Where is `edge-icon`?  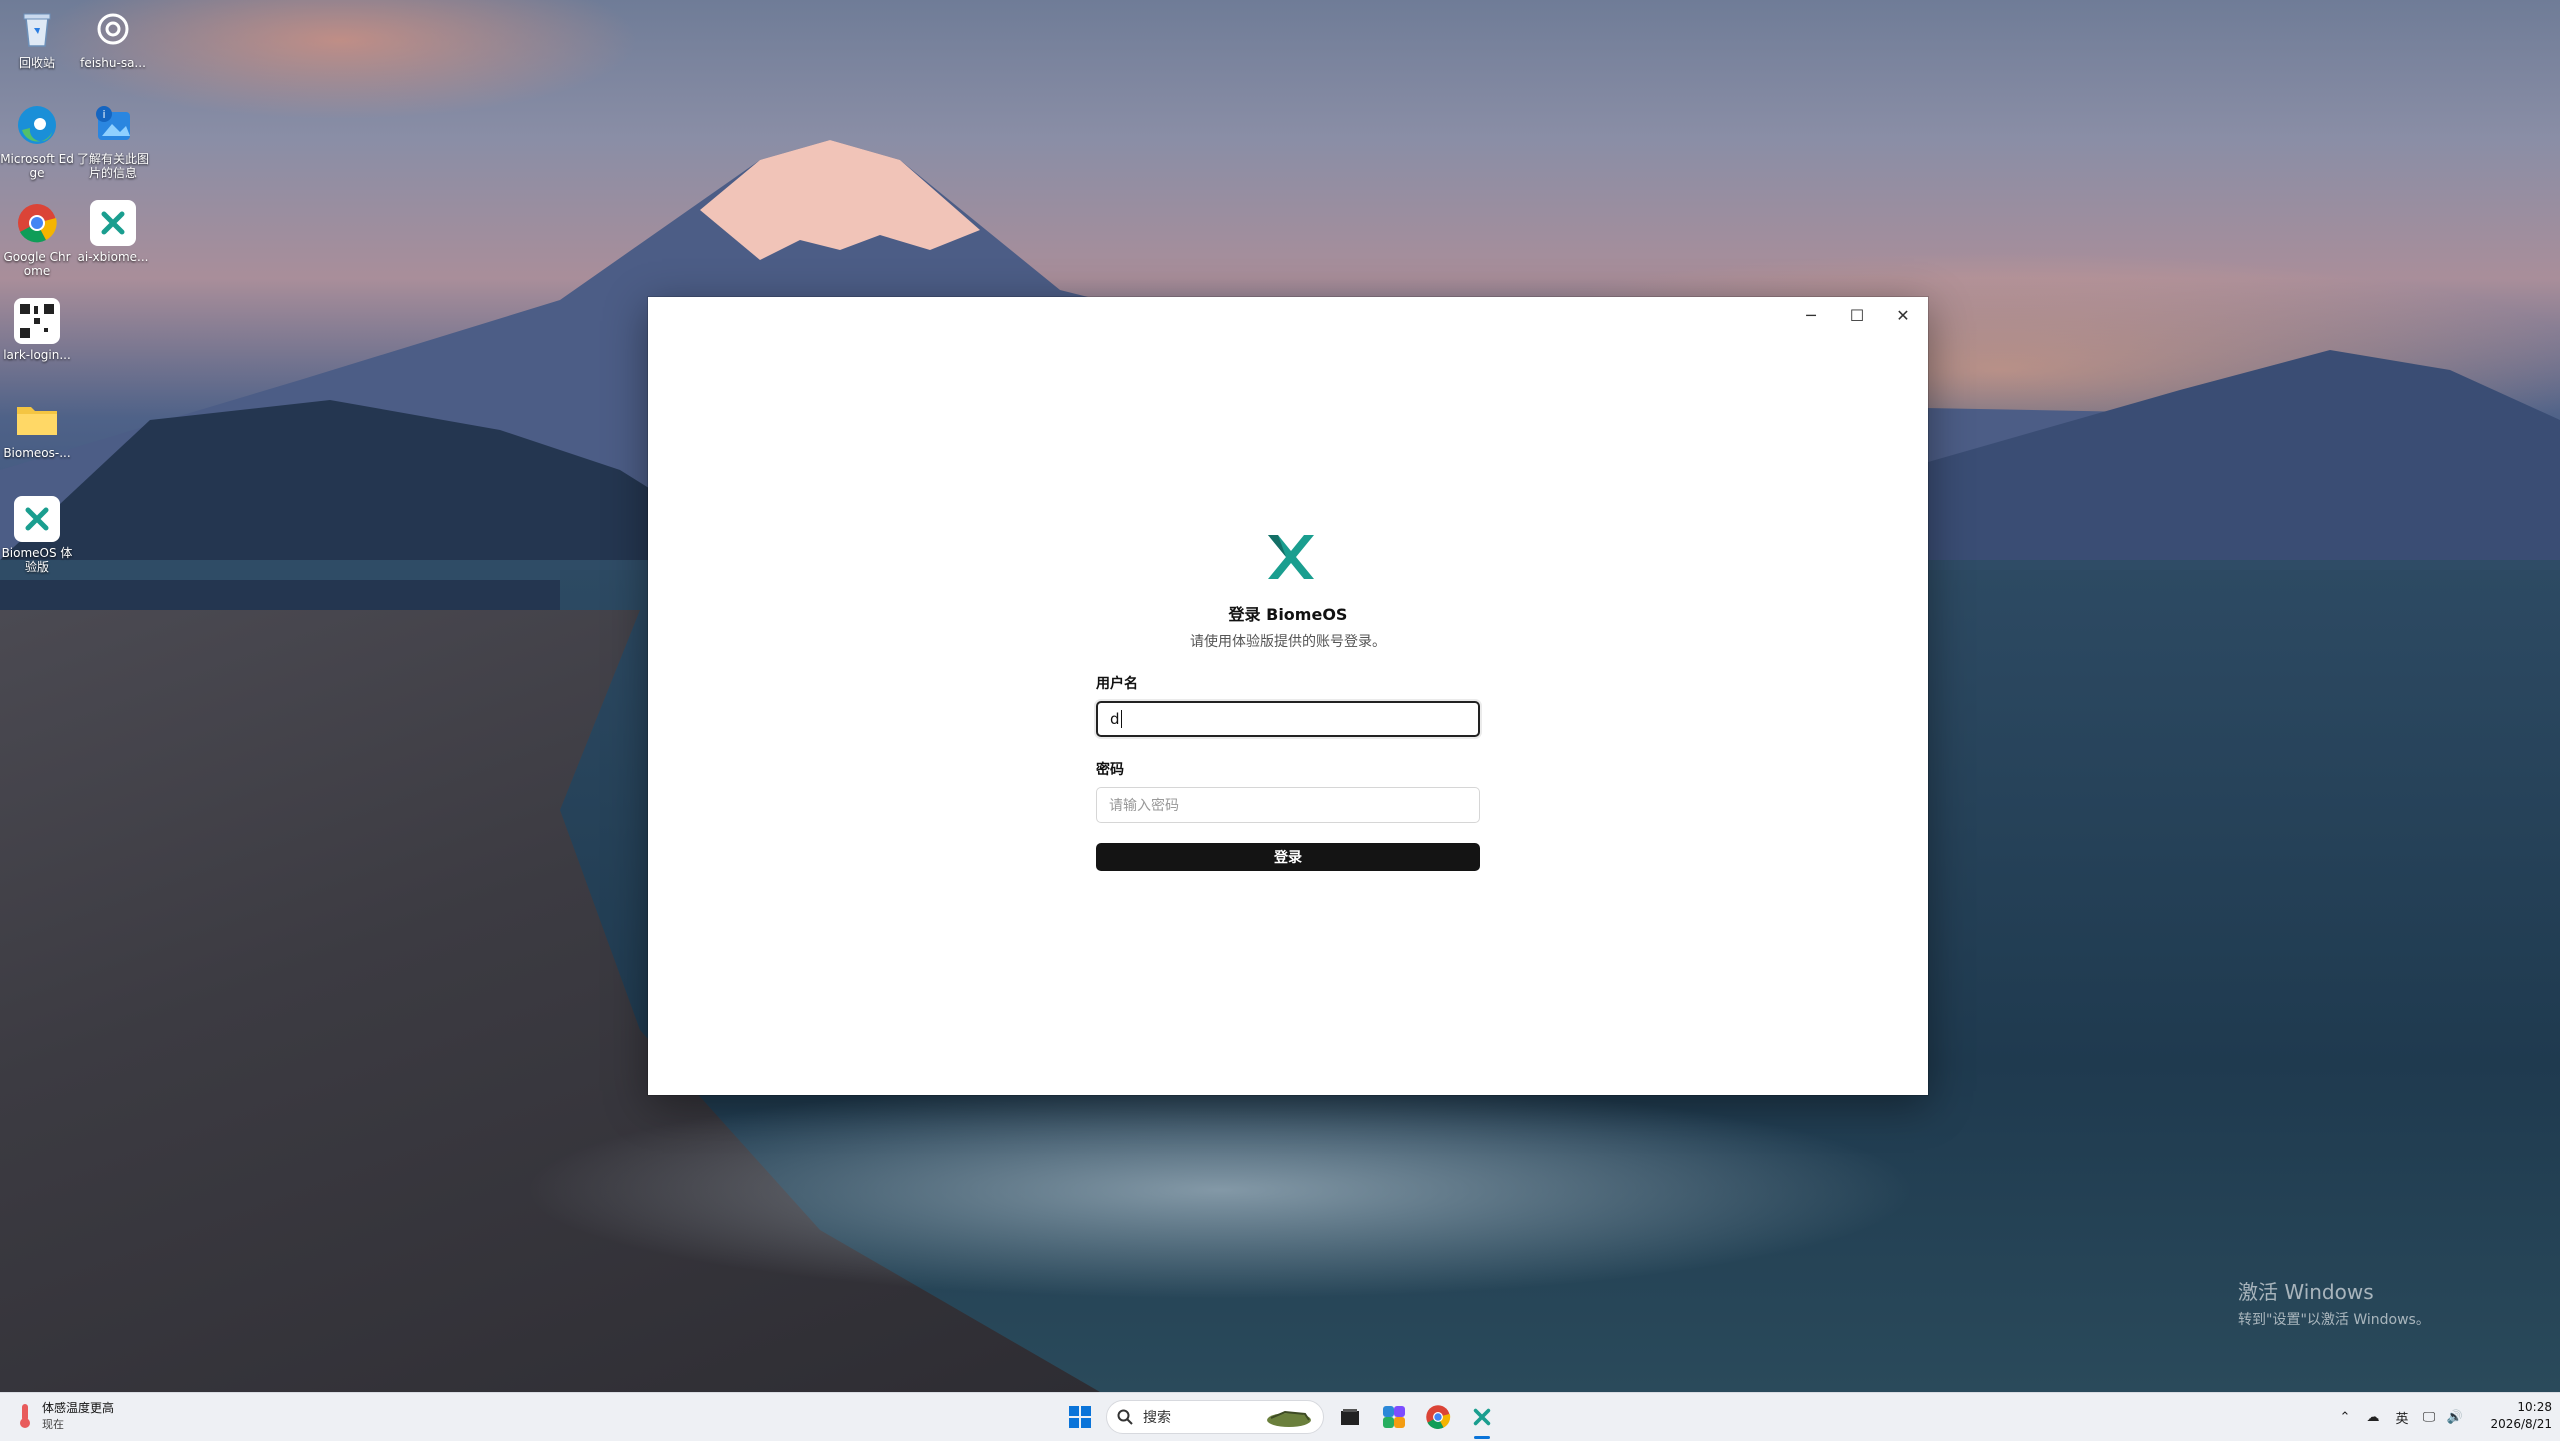
edge-icon is located at coordinates (37, 125).